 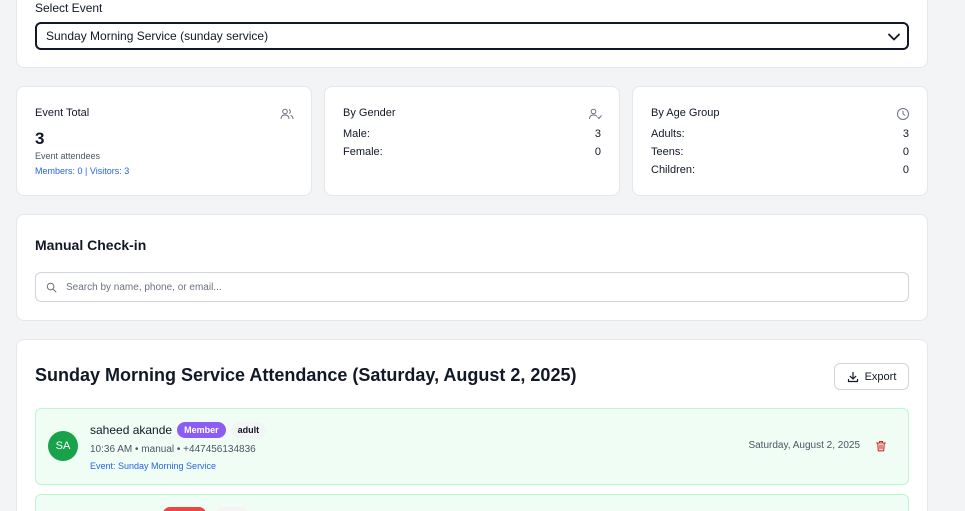 I want to click on by-age-group-title: By Age Group, so click(x=685, y=113).